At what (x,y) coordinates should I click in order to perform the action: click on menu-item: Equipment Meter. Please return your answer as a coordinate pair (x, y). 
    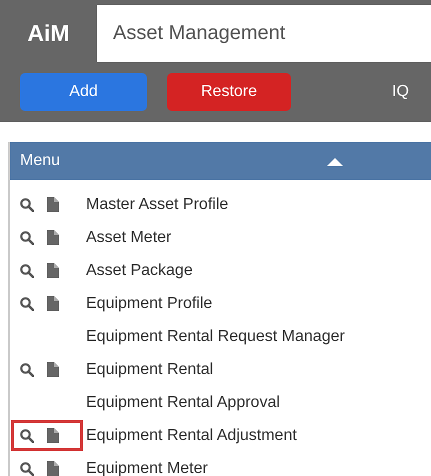
    Looking at the image, I should click on (147, 468).